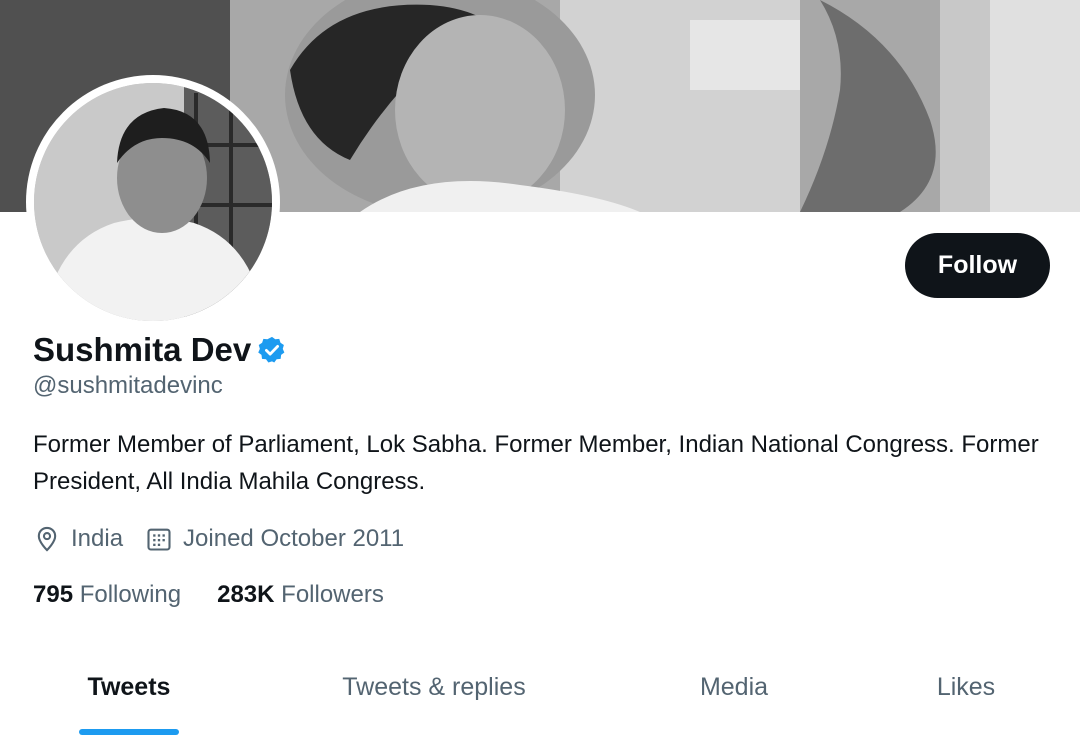  I want to click on followers-link: 283K Followers, so click(300, 595).